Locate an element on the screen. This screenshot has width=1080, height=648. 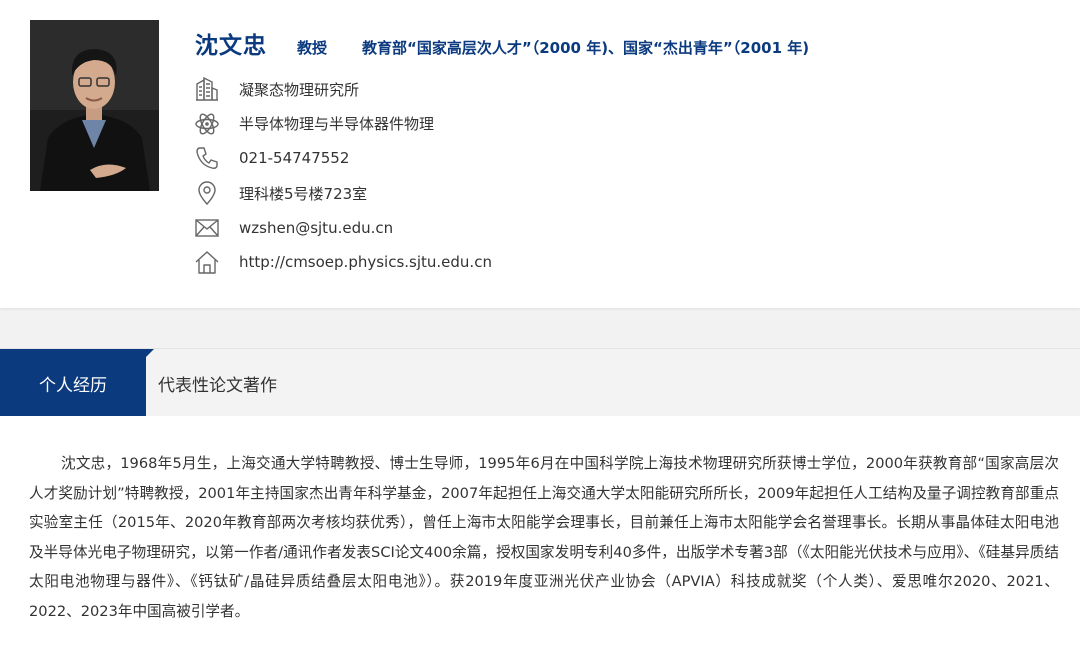
profile-photo is located at coordinates (94, 105).